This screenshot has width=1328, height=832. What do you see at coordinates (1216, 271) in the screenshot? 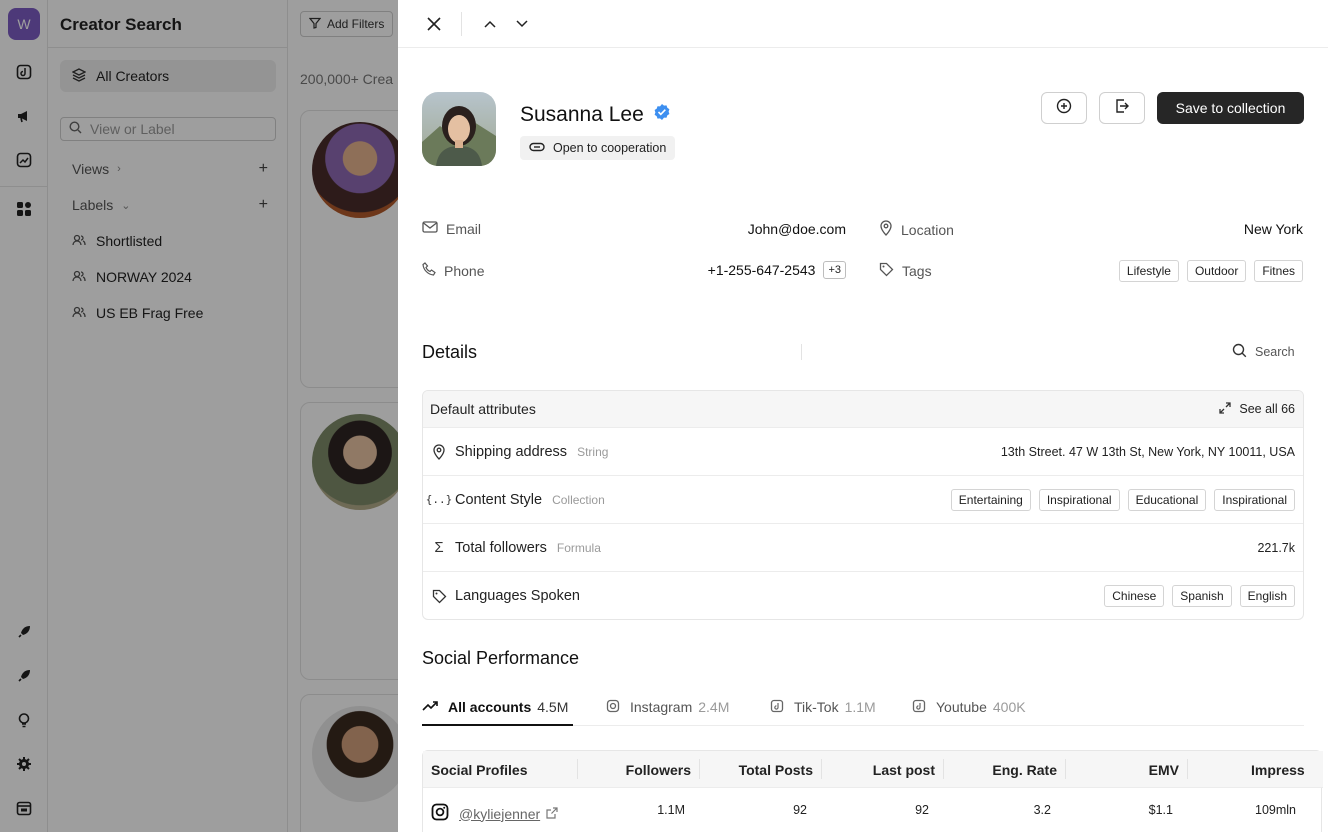
I see `tag-chip: Outdoor` at bounding box center [1216, 271].